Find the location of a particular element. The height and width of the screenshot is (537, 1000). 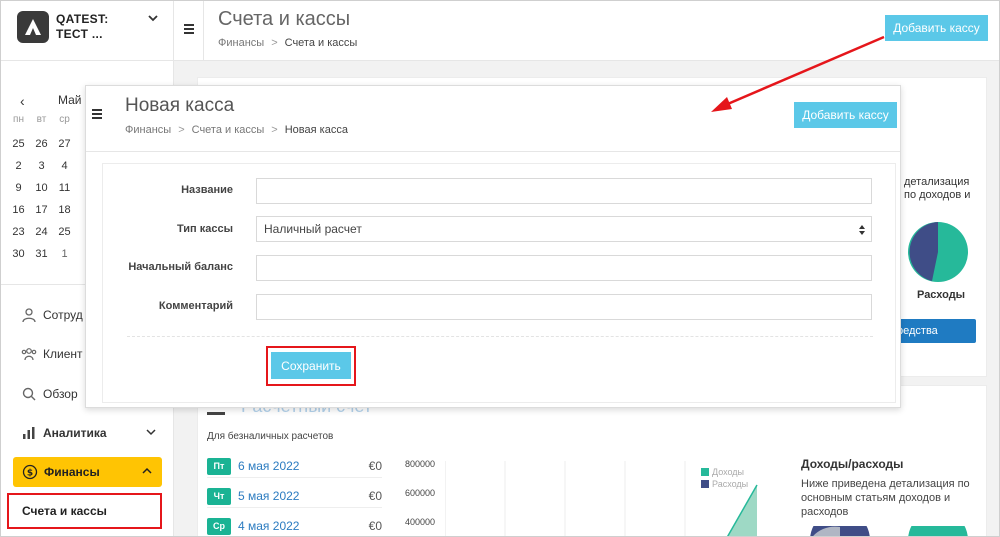

day-badge: Ср is located at coordinates (219, 526).